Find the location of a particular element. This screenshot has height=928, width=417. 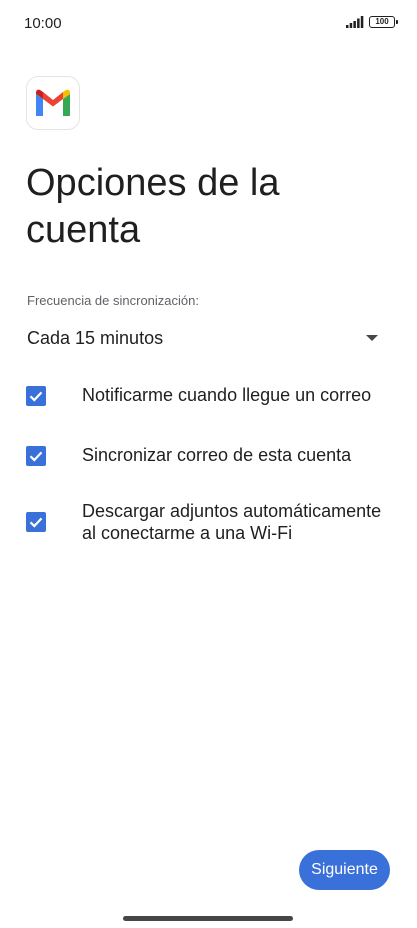

dropdown-arrow-icon is located at coordinates (372, 338).